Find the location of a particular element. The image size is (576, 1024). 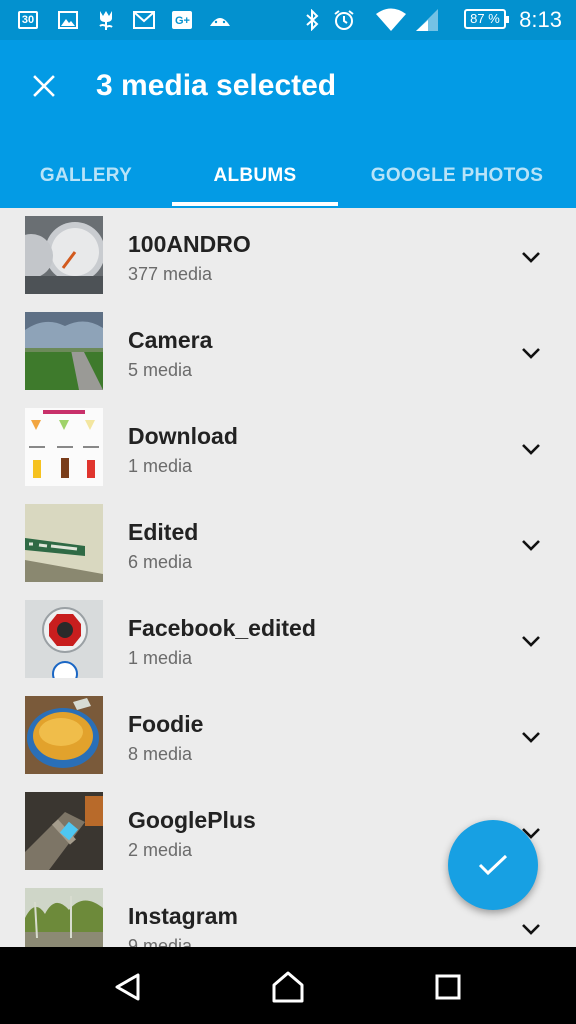

clock: 8:13 is located at coordinates (540, 19).